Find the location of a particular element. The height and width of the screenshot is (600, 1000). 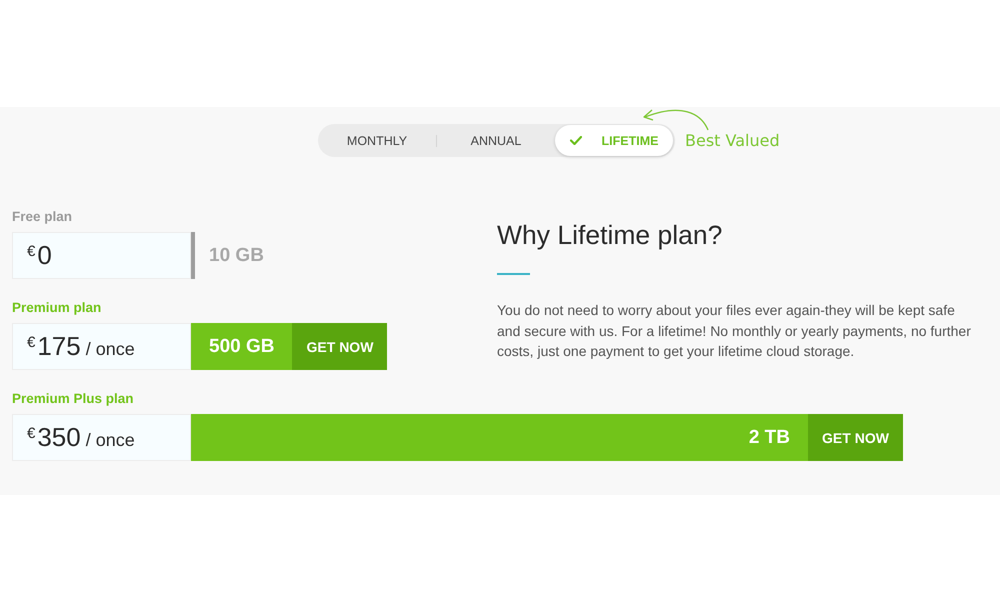

best-valued-label: Best Valued is located at coordinates (732, 140).